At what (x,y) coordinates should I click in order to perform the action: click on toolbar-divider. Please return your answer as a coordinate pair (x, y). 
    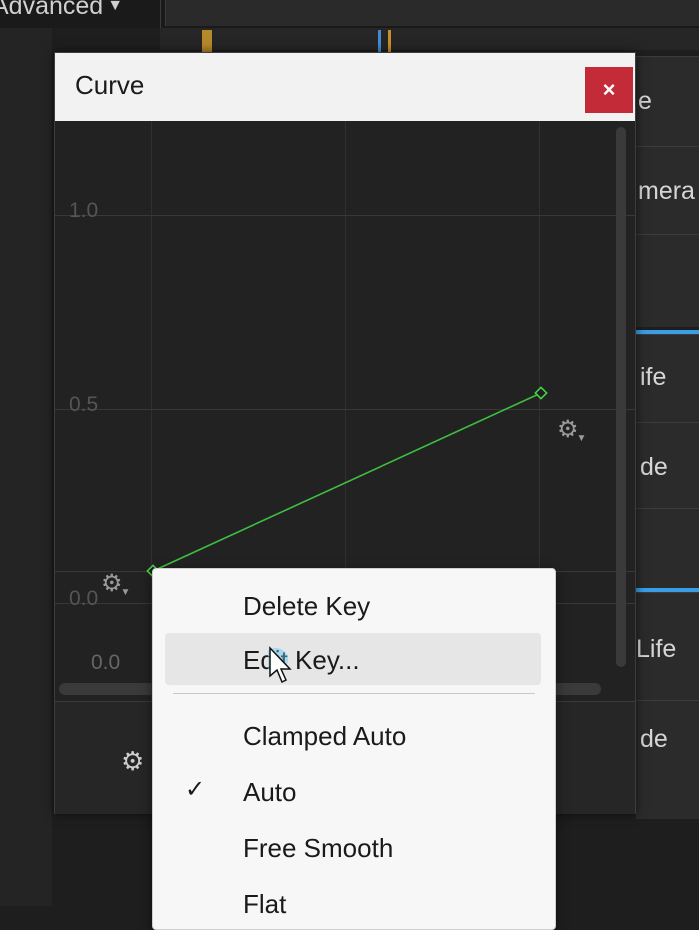
    Looking at the image, I should click on (160, 14).